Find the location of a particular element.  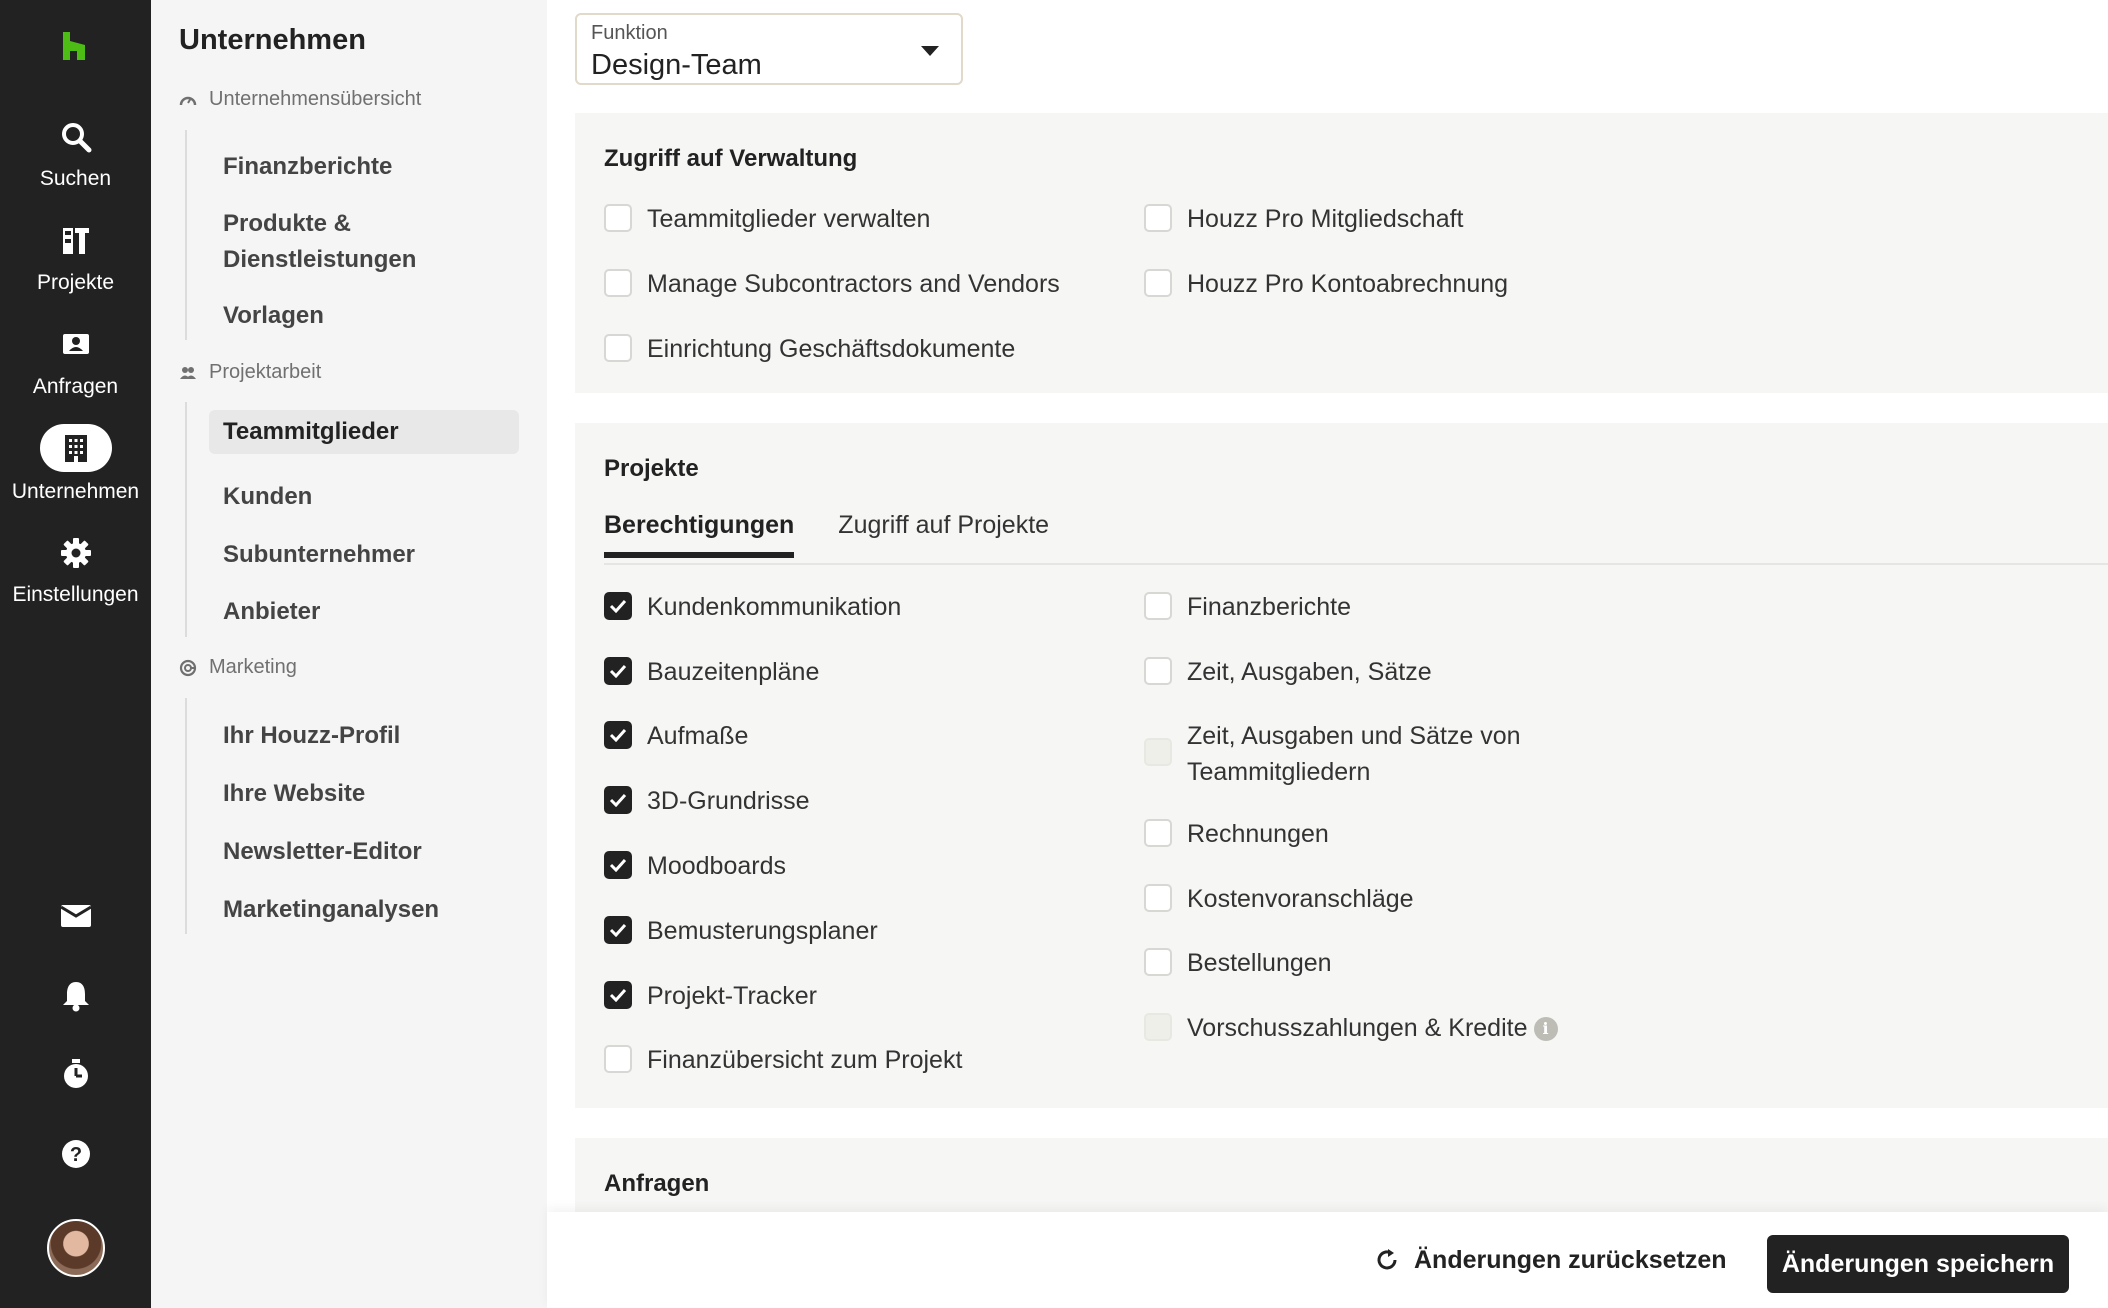

checkbox-3d-floor-plans: 3D-Grundrisse is located at coordinates (707, 801).